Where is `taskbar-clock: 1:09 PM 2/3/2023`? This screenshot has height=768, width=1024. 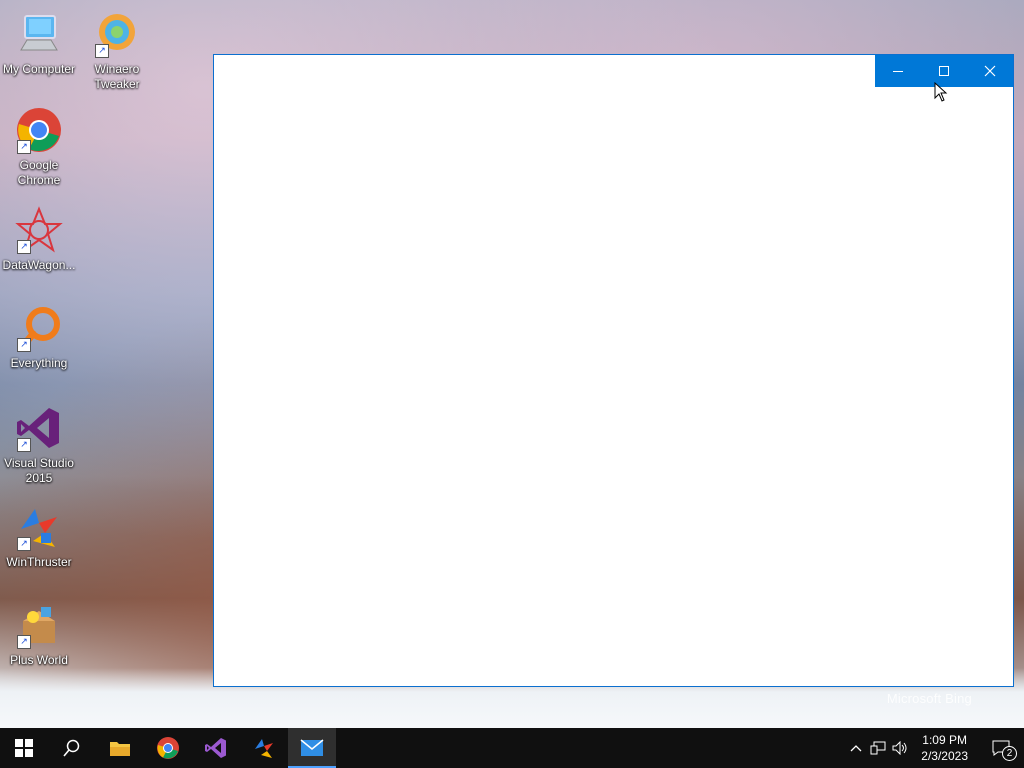
taskbar-clock: 1:09 PM 2/3/2023 is located at coordinates (944, 748).